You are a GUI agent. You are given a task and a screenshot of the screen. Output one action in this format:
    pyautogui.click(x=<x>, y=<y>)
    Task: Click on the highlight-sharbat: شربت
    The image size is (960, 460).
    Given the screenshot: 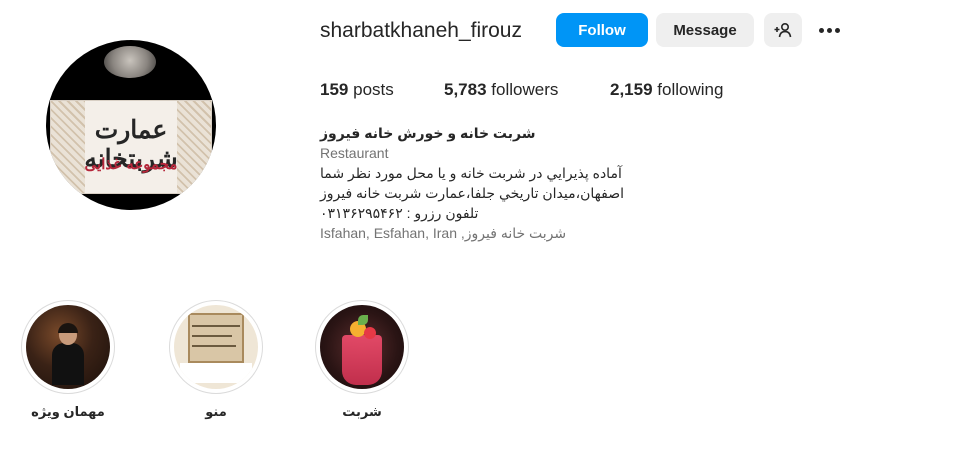 What is the action you would take?
    pyautogui.click(x=362, y=360)
    